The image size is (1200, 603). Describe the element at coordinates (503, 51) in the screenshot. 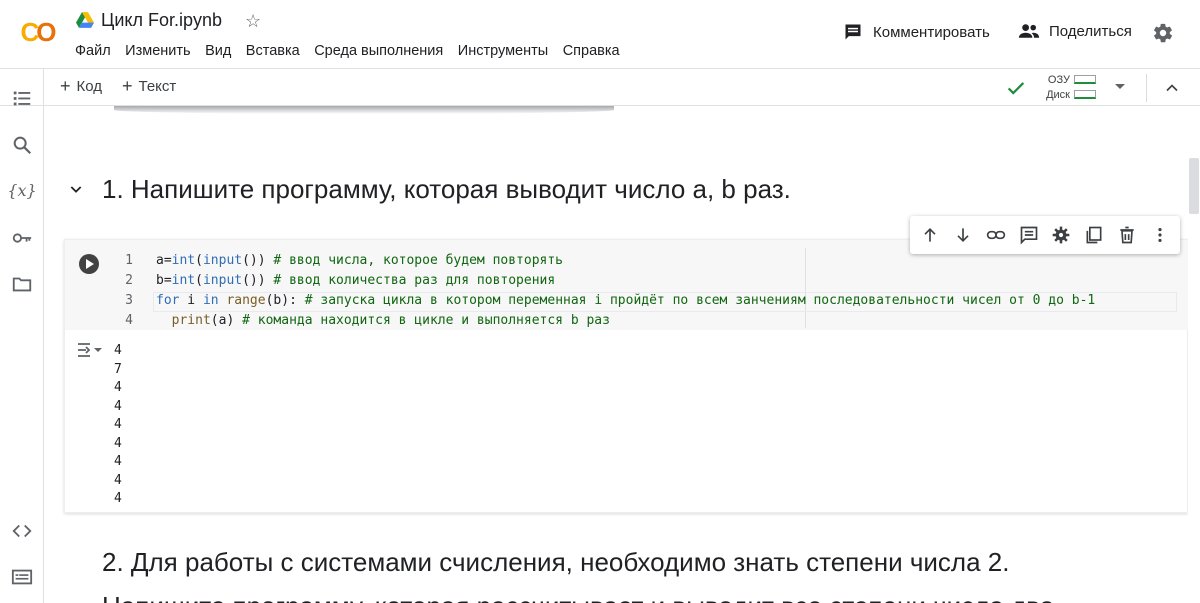

I see `menu-tools: Инструменты` at that location.